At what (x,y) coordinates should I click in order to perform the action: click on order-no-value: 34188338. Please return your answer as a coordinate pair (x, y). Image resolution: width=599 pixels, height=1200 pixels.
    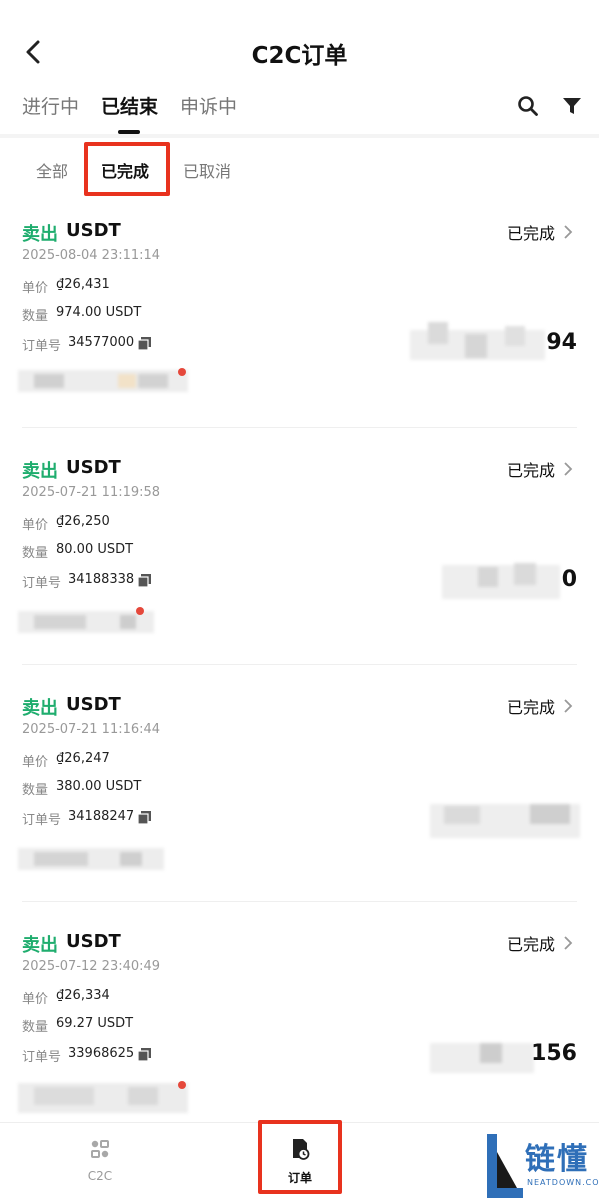
    Looking at the image, I should click on (101, 579).